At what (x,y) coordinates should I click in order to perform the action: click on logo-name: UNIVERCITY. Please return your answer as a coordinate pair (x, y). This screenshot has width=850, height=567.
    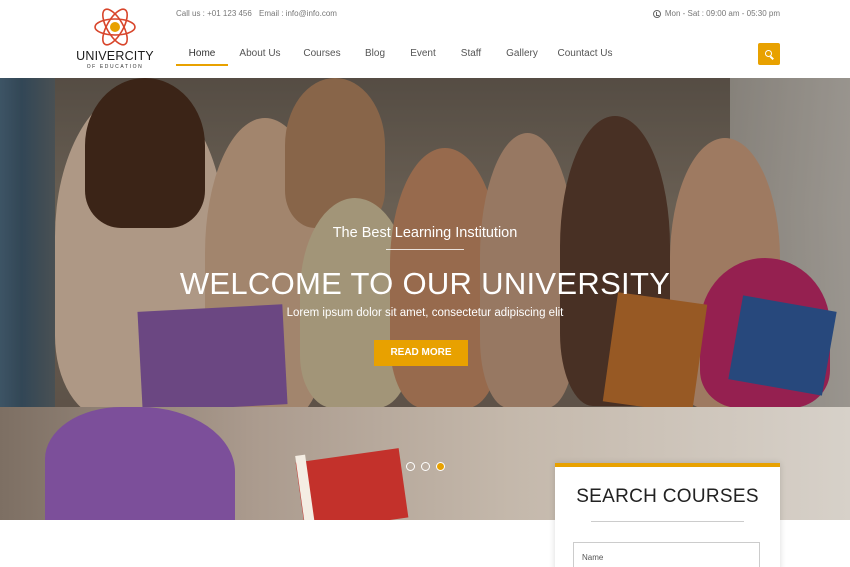
    Looking at the image, I should click on (115, 56).